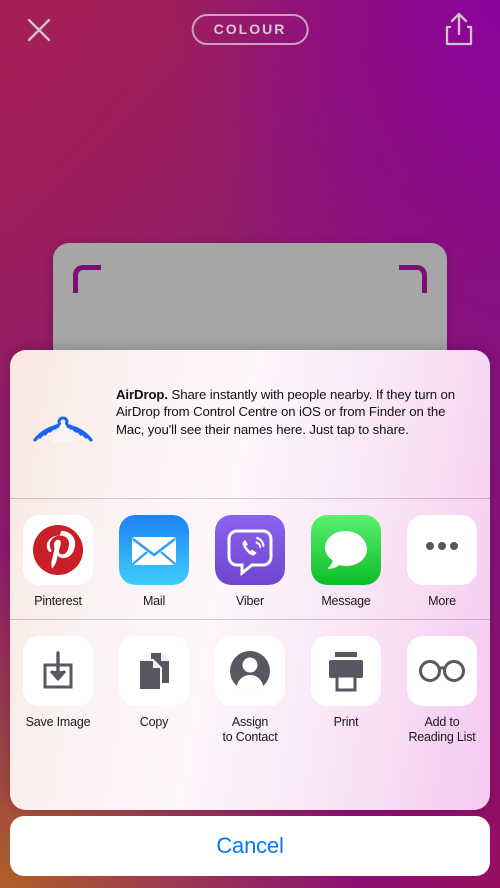  I want to click on app-more: More, so click(442, 562).